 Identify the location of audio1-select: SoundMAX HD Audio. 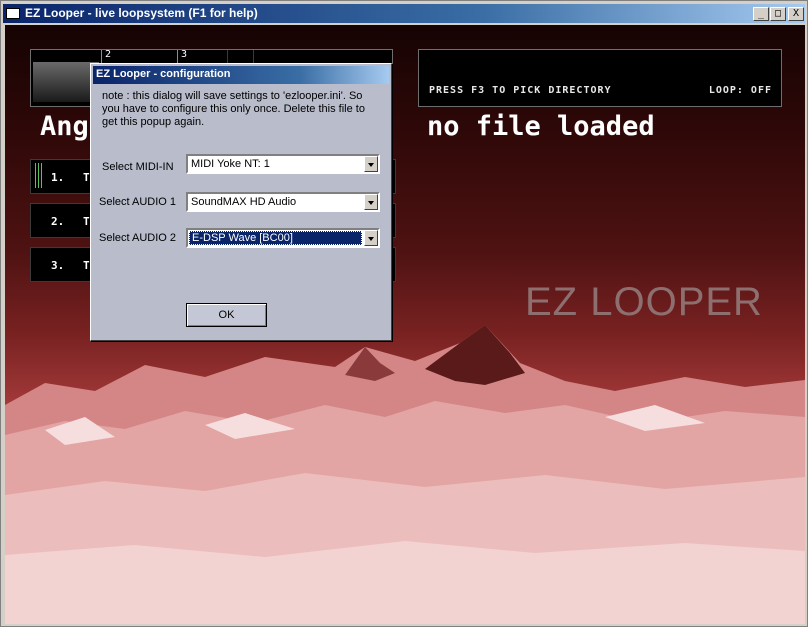
(283, 202).